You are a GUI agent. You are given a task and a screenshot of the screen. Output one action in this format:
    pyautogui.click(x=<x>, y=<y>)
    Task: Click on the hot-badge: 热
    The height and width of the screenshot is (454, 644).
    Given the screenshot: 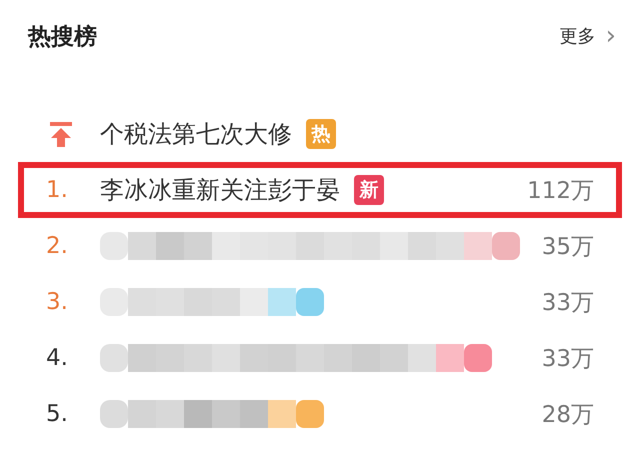 What is the action you would take?
    pyautogui.click(x=321, y=134)
    